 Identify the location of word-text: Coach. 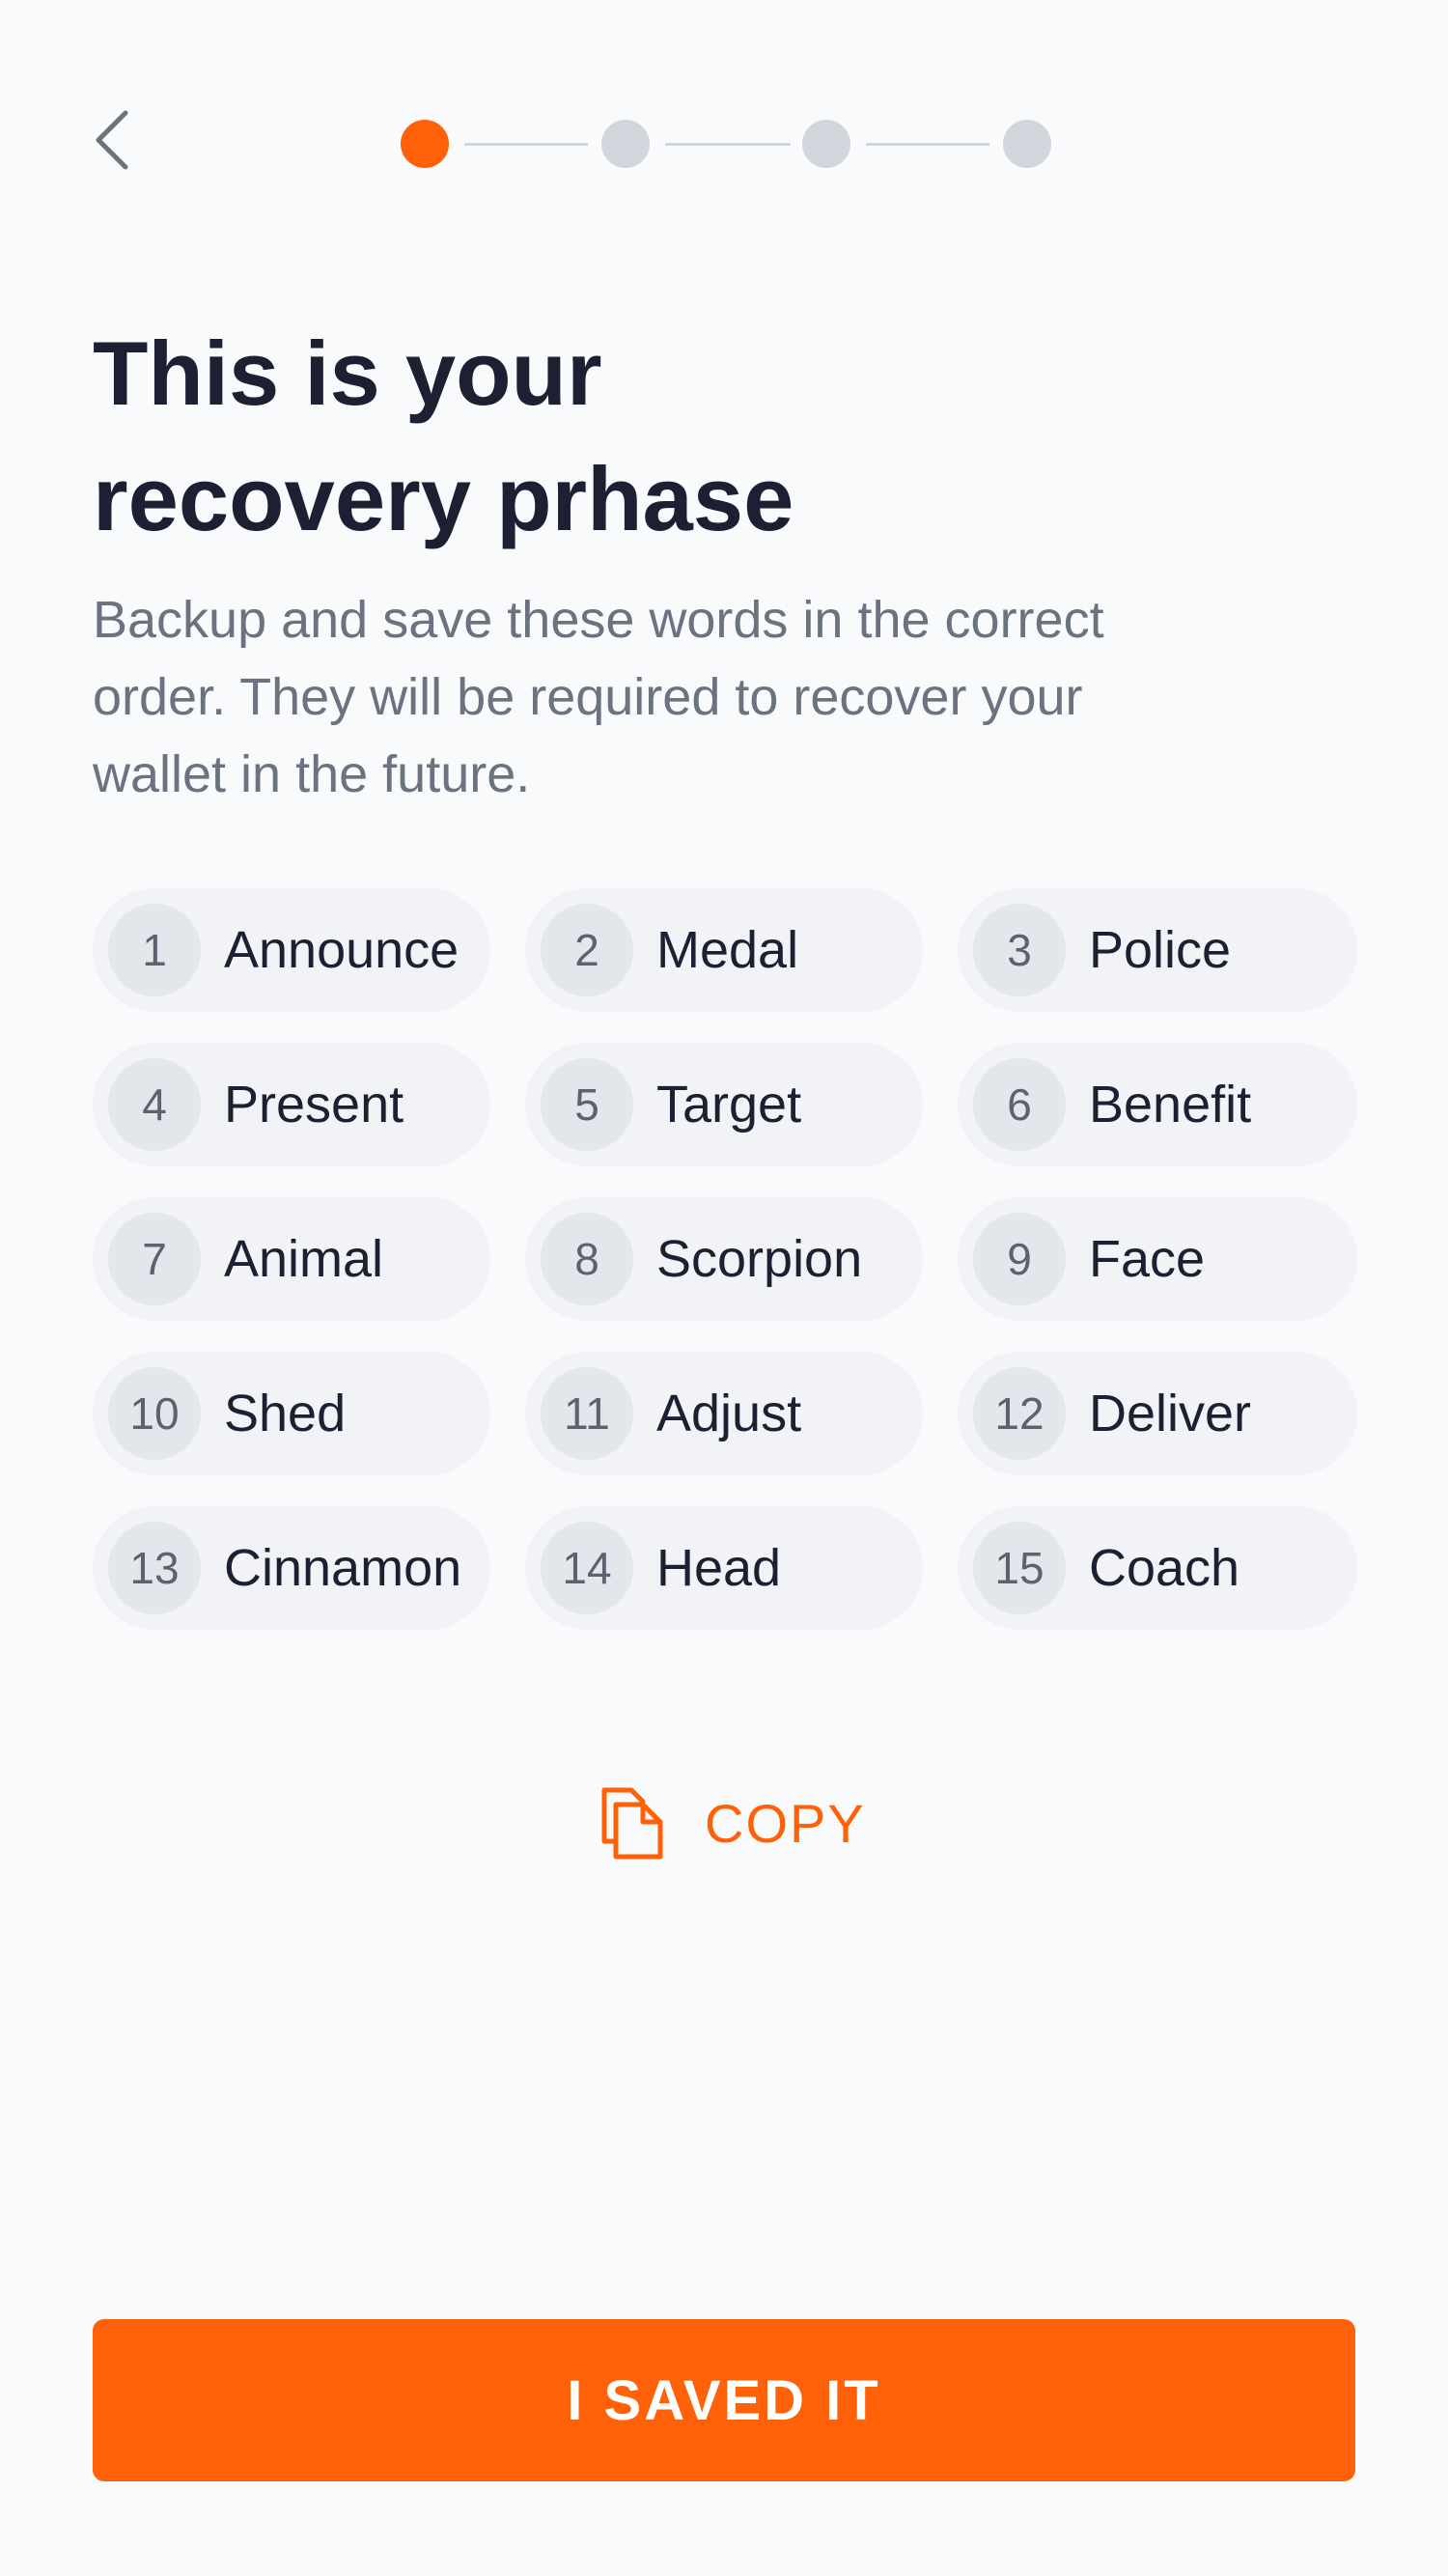
(1164, 1568).